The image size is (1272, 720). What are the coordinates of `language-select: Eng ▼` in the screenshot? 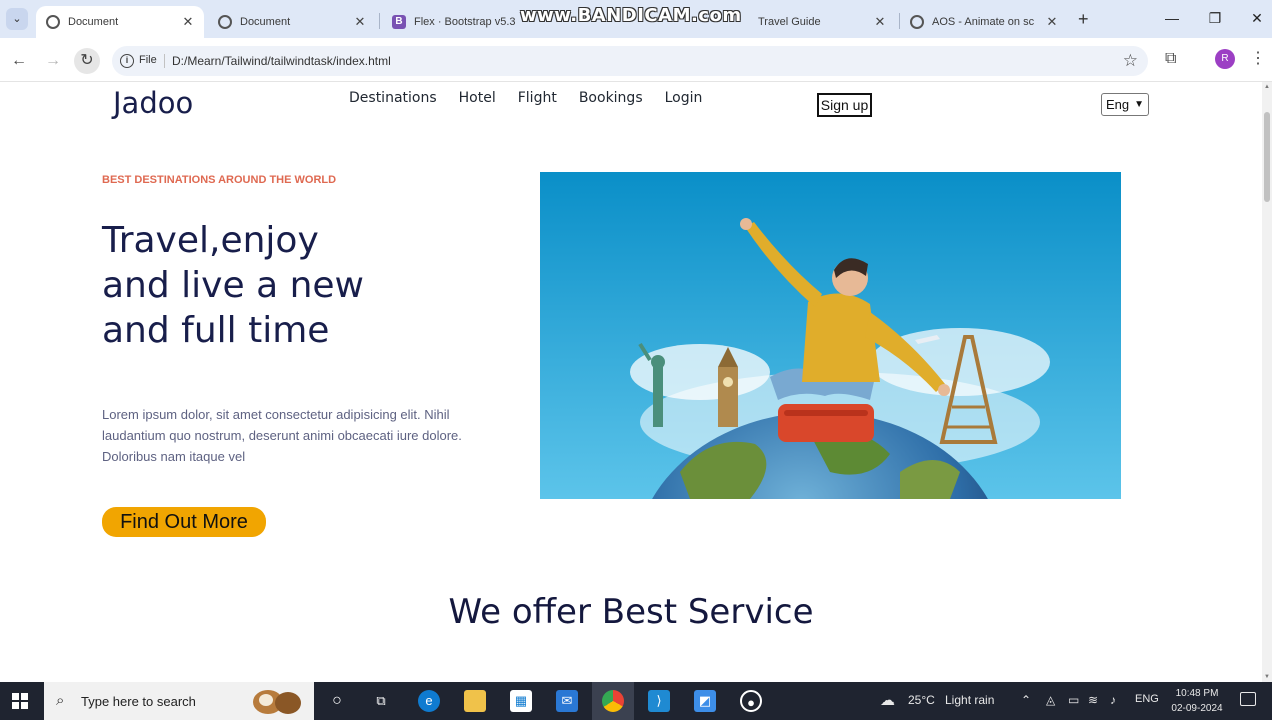 It's located at (1125, 104).